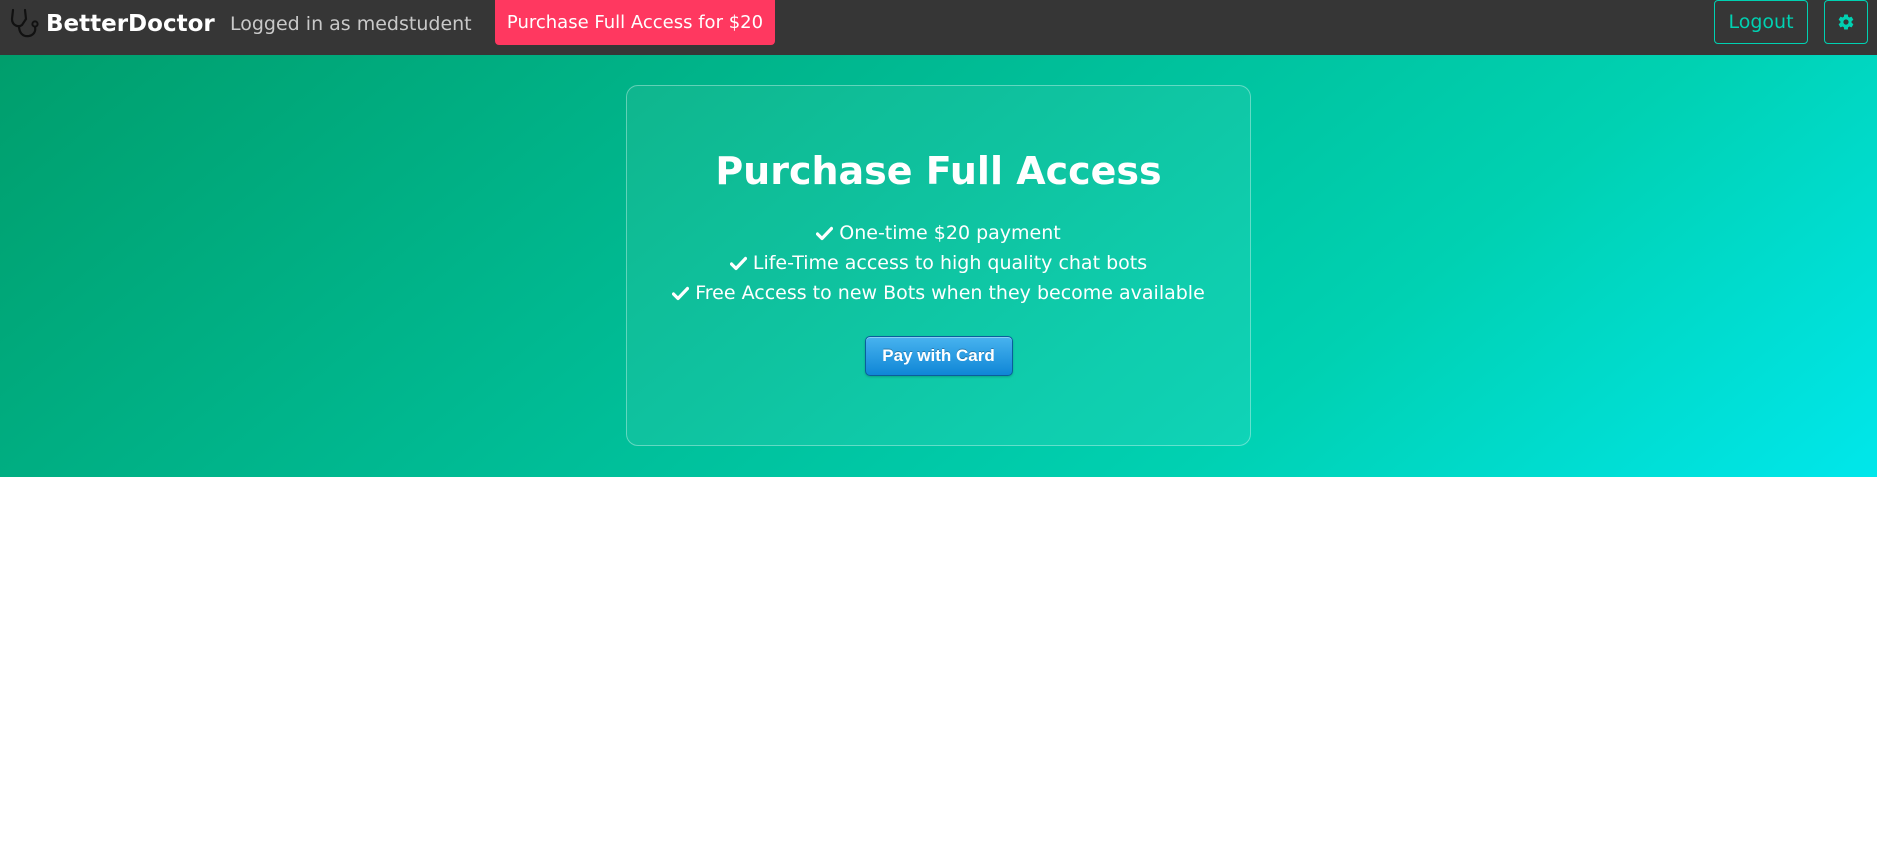  I want to click on brand-name: BetterDoctor, so click(130, 24).